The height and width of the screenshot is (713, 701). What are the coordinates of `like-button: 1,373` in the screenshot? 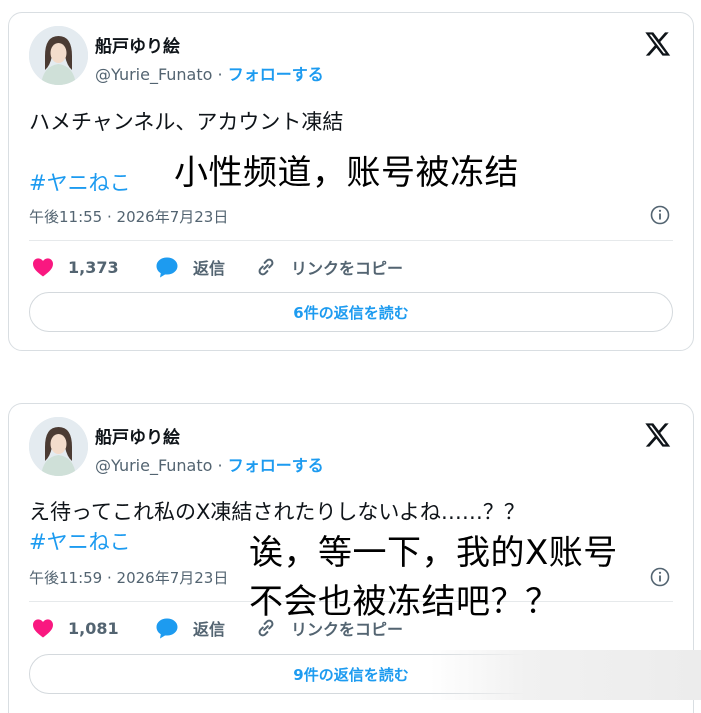 It's located at (75, 267).